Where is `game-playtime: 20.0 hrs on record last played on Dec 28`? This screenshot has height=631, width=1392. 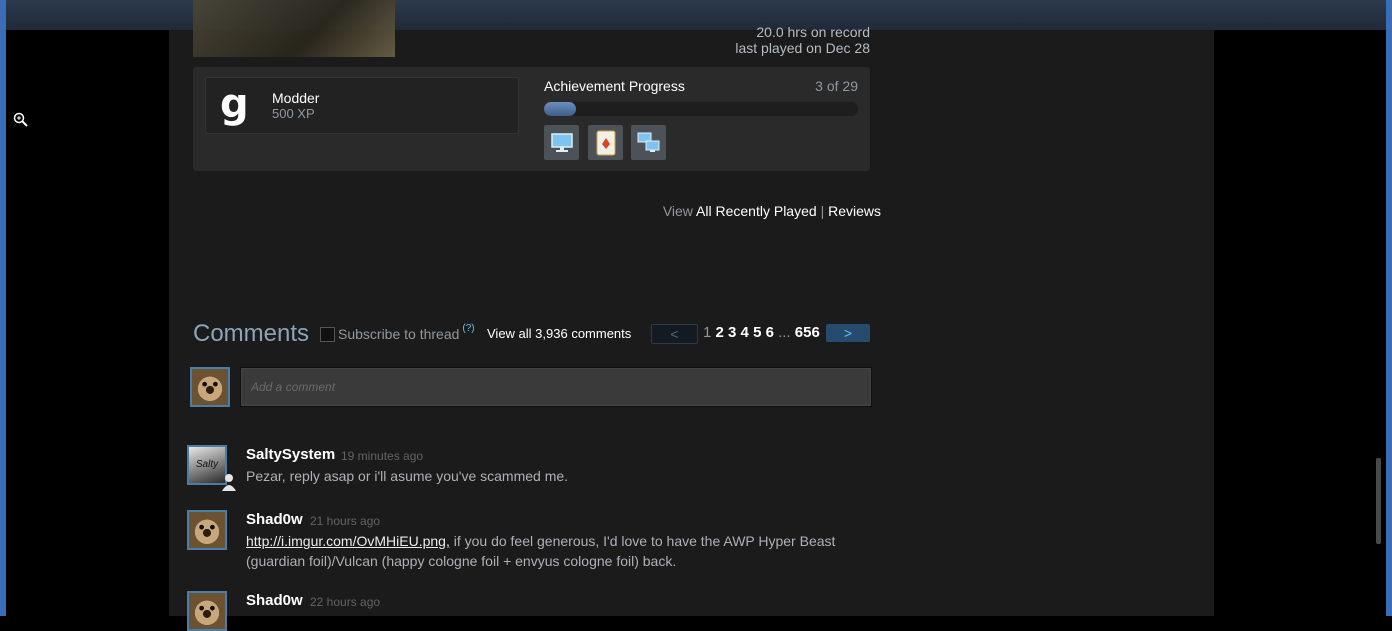
game-playtime: 20.0 hrs on record last played on Dec 28 is located at coordinates (735, 40).